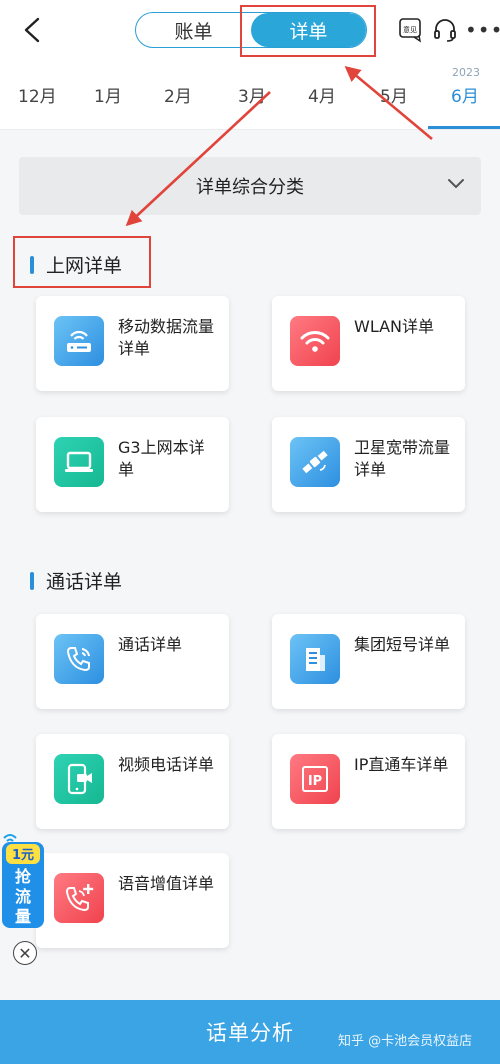  I want to click on phone-plus-icon, so click(79, 898).